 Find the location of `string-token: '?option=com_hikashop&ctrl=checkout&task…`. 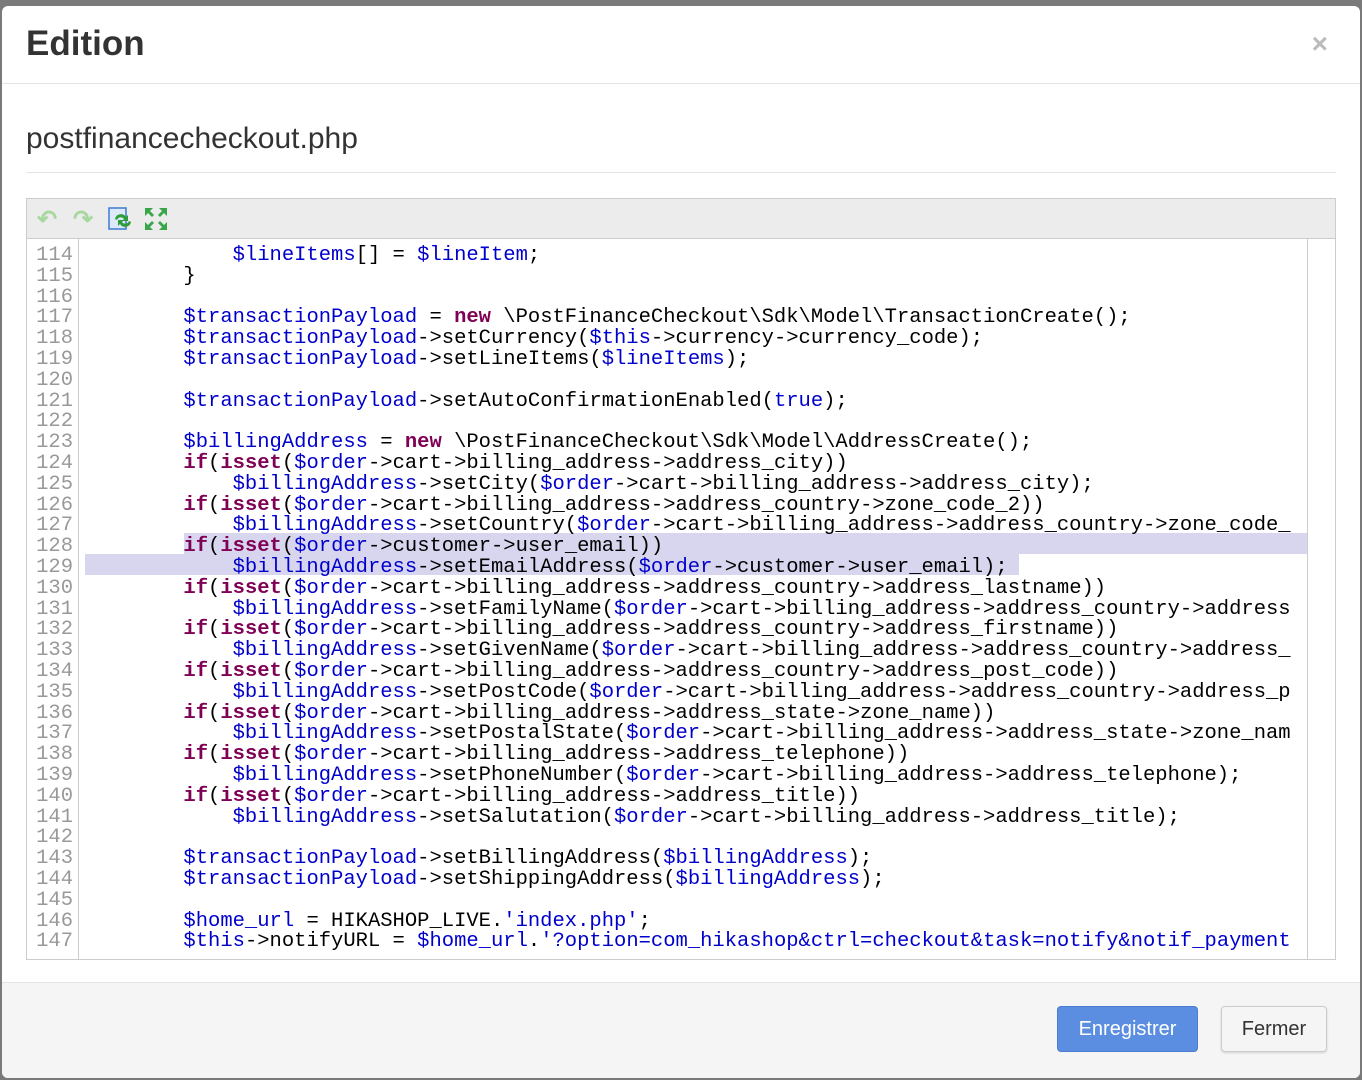

string-token: '?option=com_hikashop&ctrl=checkout&task… is located at coordinates (915, 942).